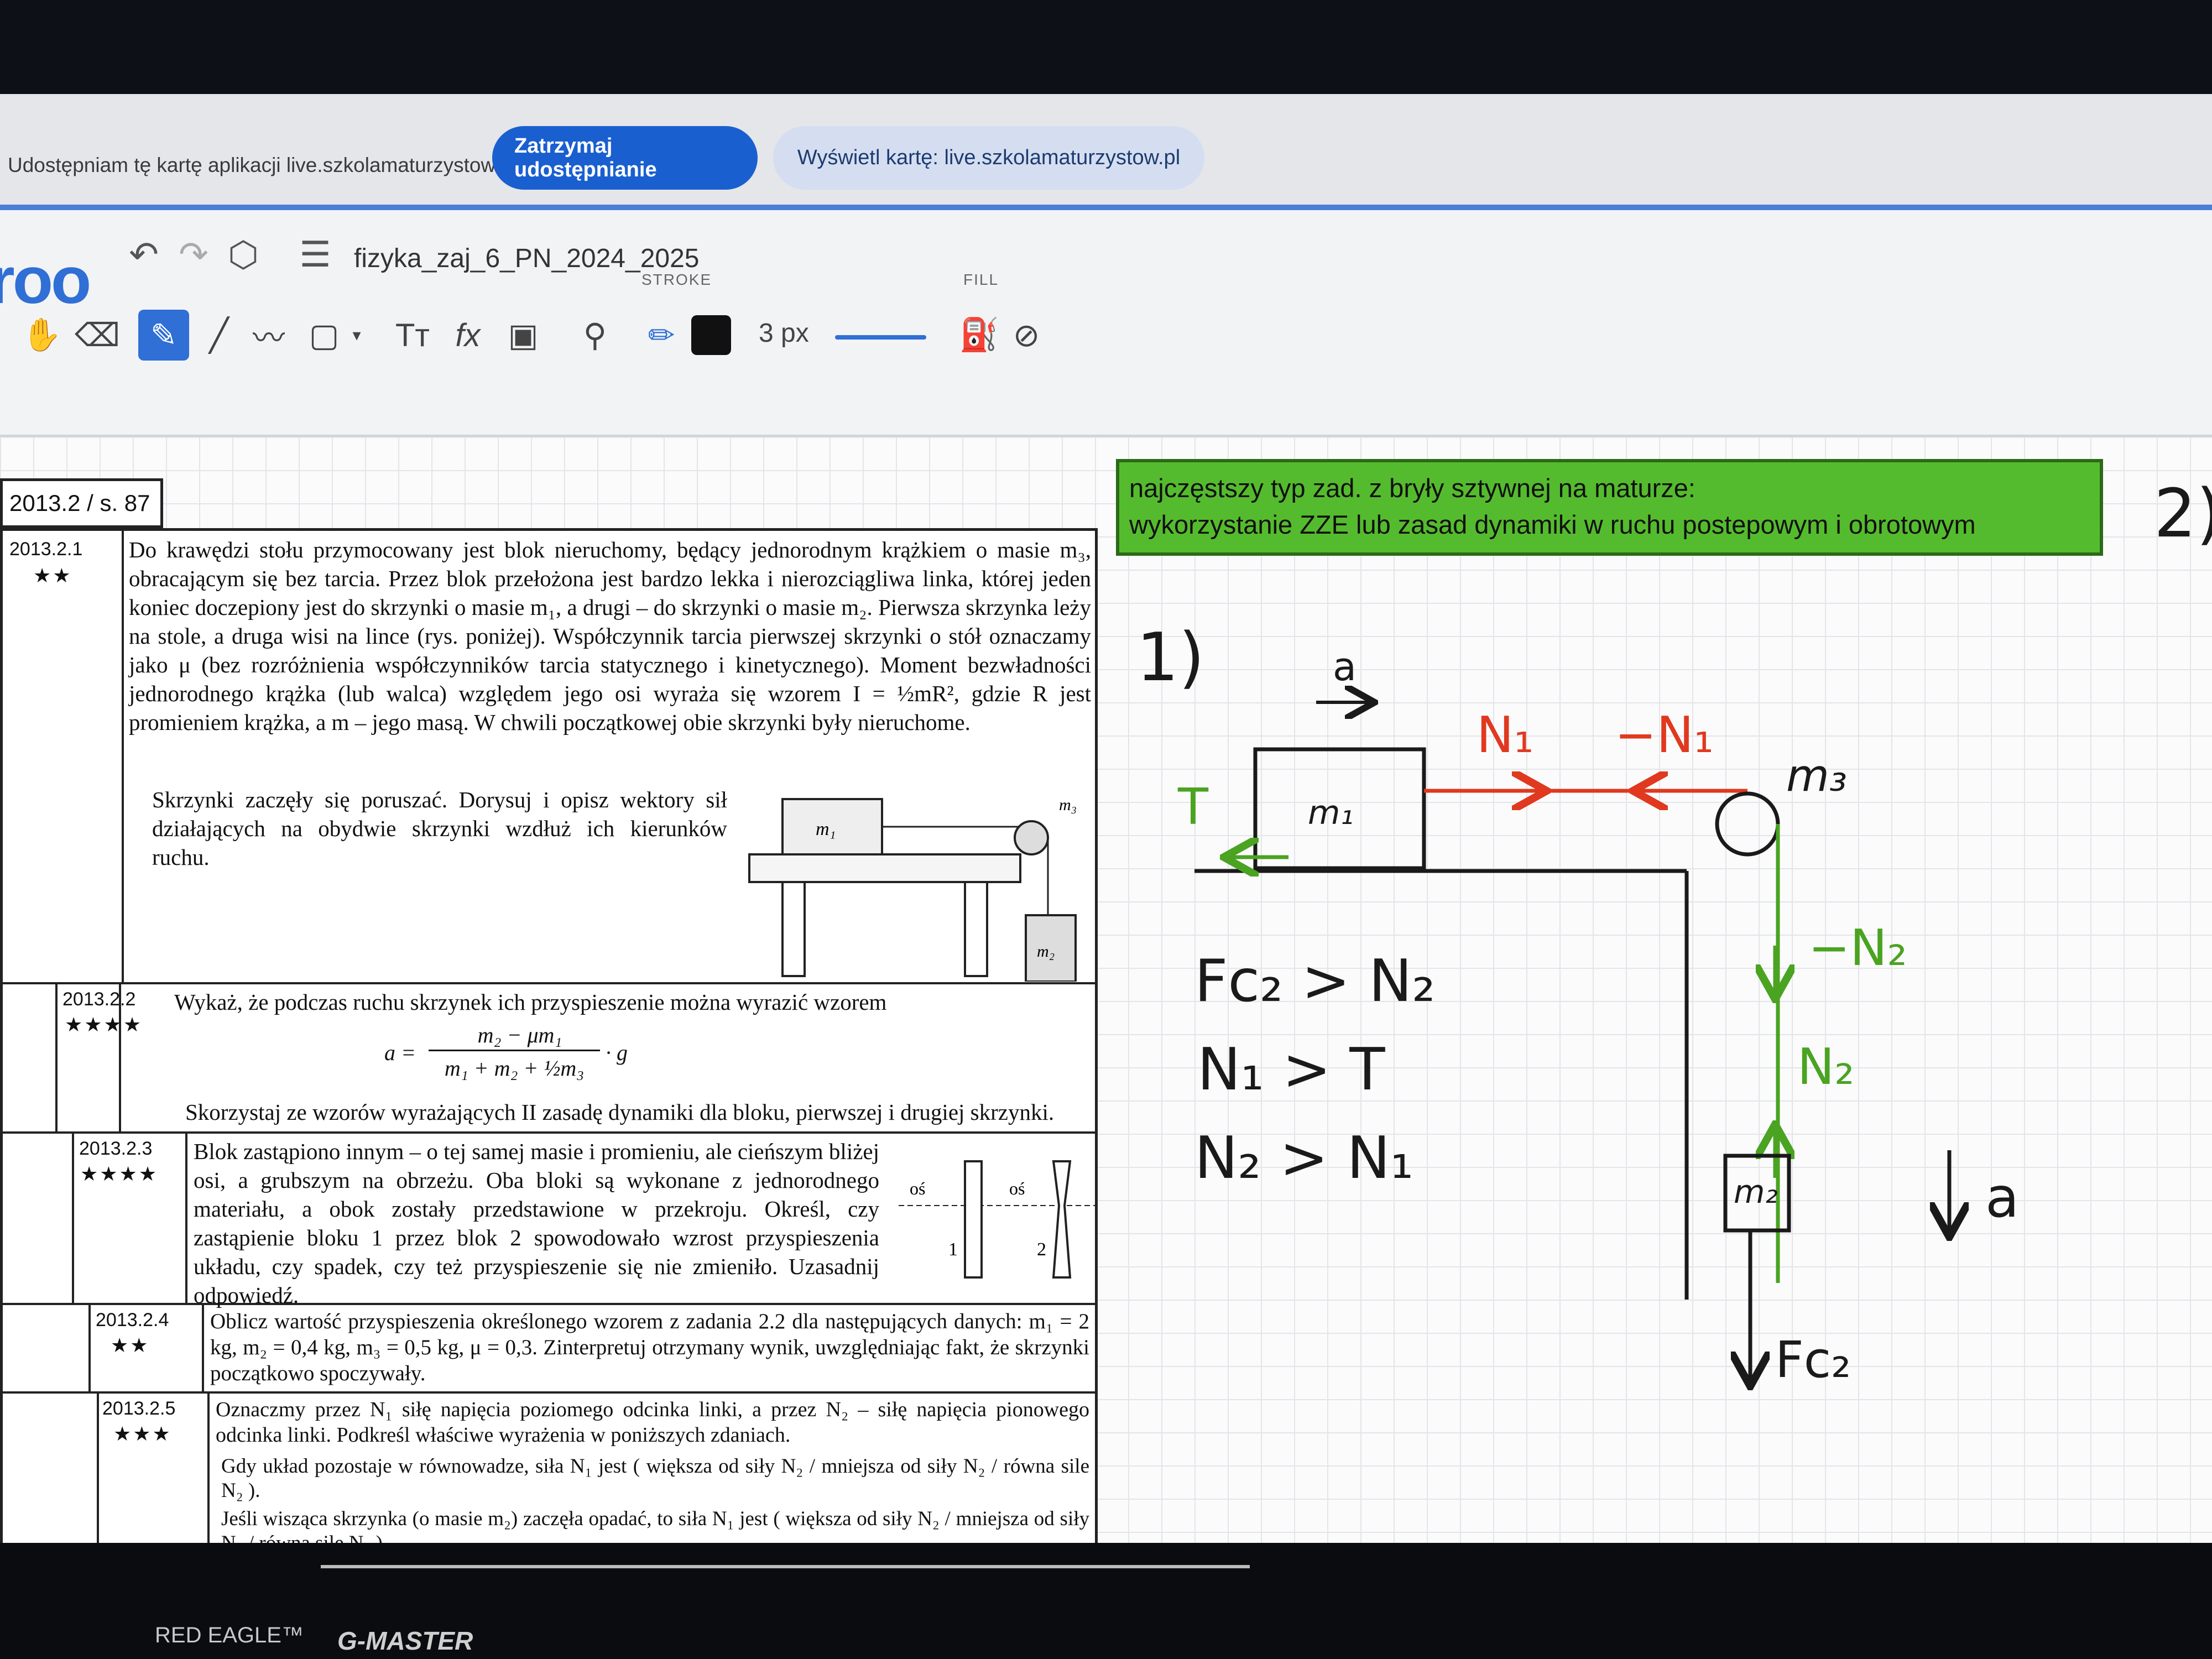  Describe the element at coordinates (413, 335) in the screenshot. I see `text-icon: Tт` at that location.